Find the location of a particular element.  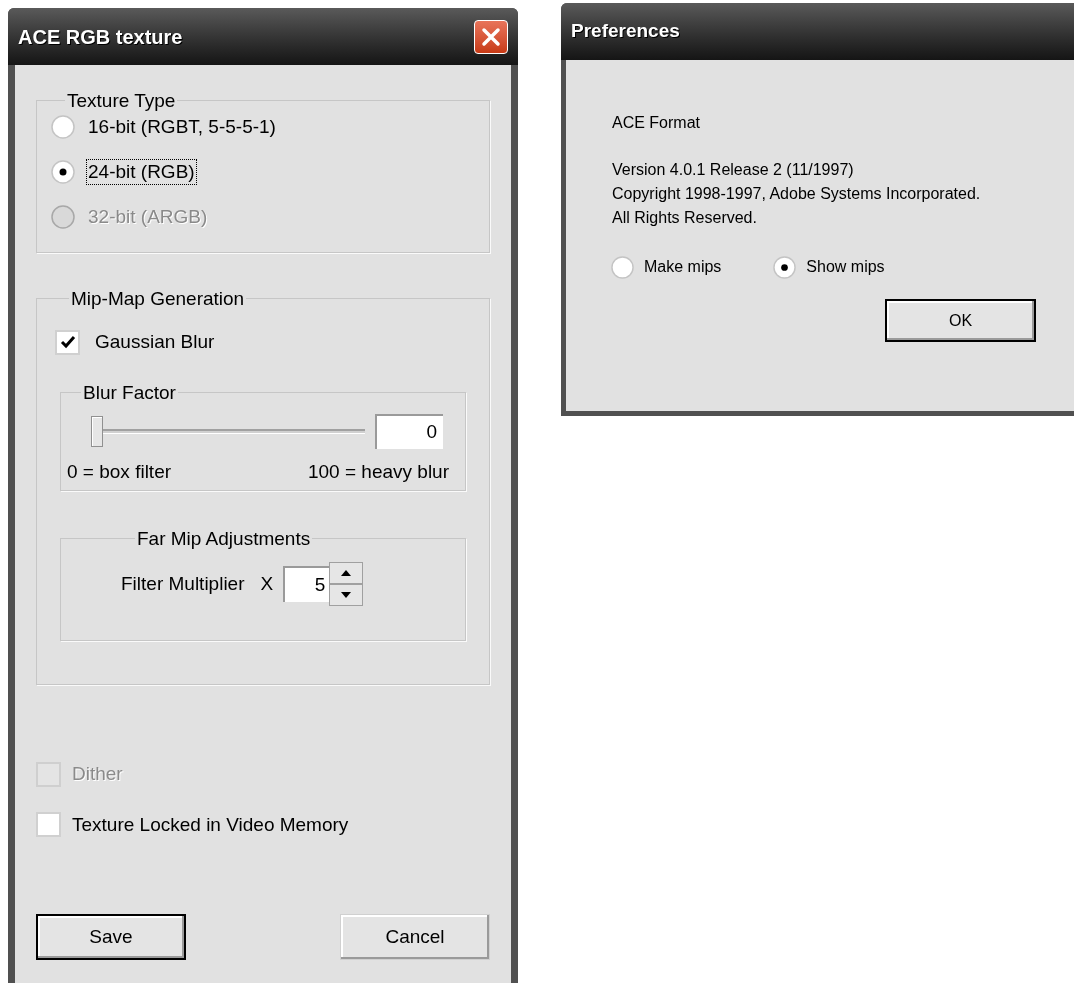

group-label: Blur Factor is located at coordinates (129, 392).